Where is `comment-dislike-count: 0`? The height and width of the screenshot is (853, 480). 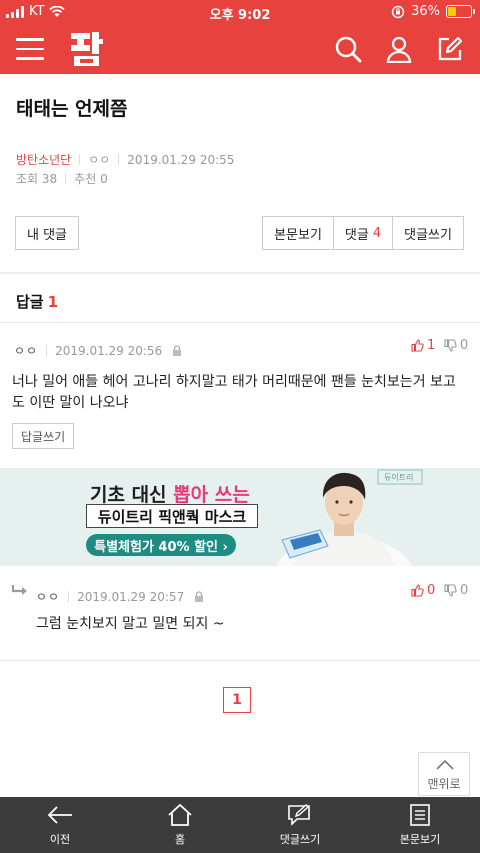 comment-dislike-count: 0 is located at coordinates (464, 345).